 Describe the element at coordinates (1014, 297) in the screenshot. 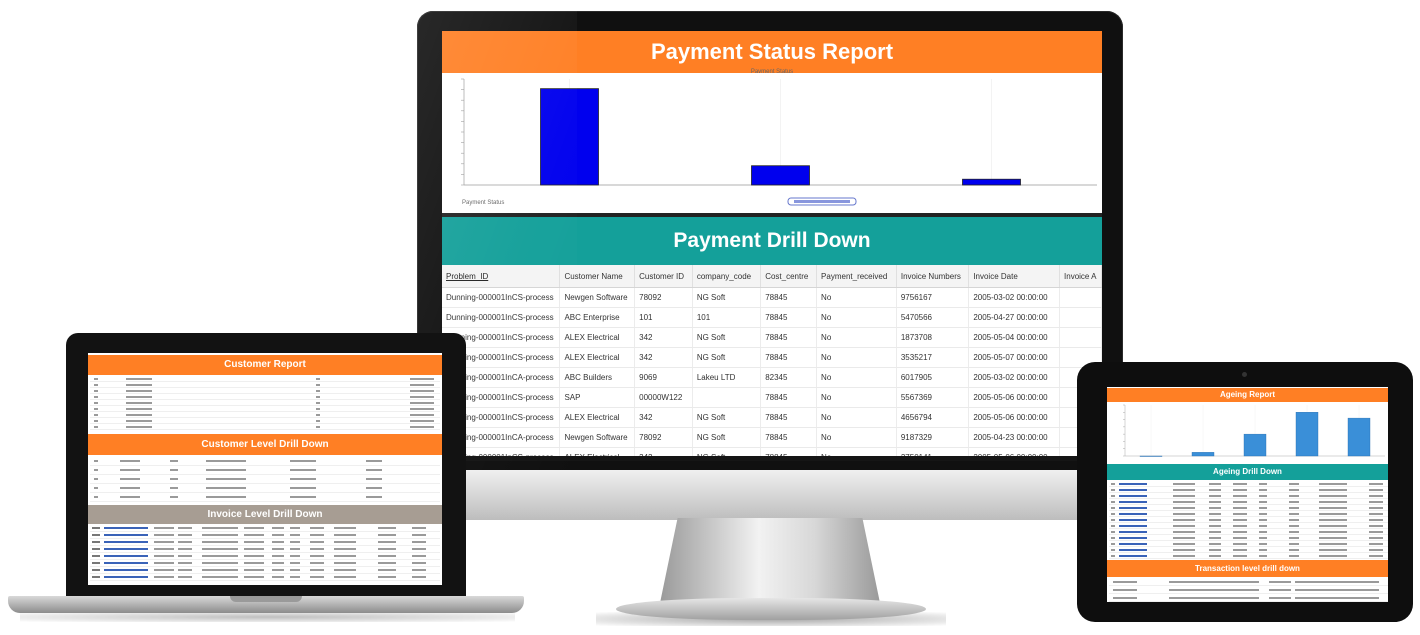

I see `table-cell: 2005-03-02 00:00:00` at that location.